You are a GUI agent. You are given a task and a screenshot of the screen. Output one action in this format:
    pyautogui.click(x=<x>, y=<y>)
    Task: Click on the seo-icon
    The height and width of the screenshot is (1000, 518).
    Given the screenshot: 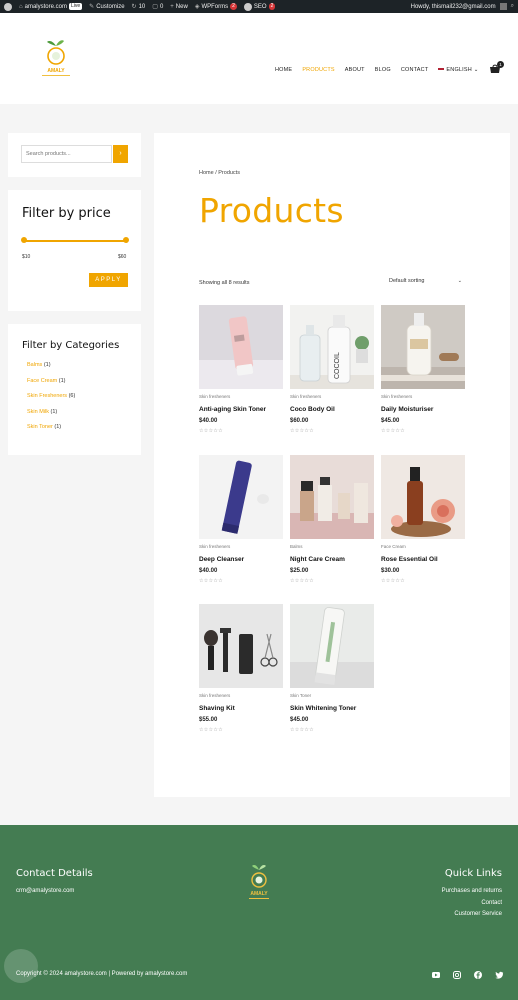 What is the action you would take?
    pyautogui.click(x=247, y=6)
    